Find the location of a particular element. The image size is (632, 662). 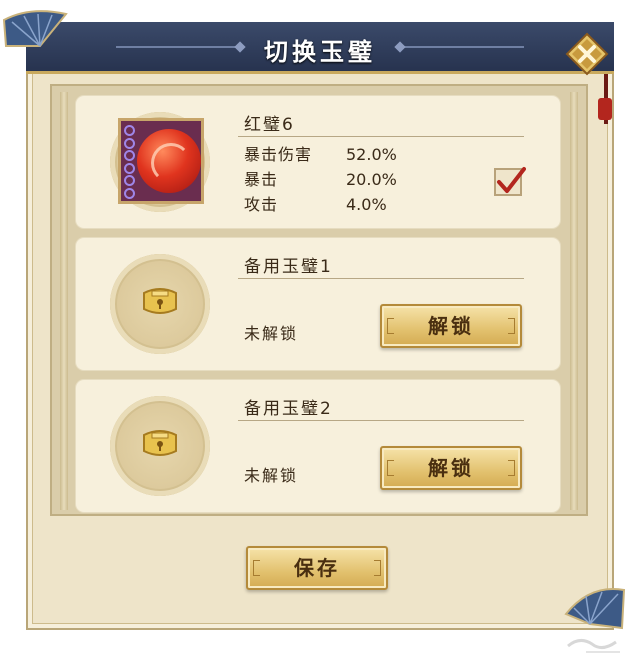

stat-name: 攻击 is located at coordinates (261, 204).